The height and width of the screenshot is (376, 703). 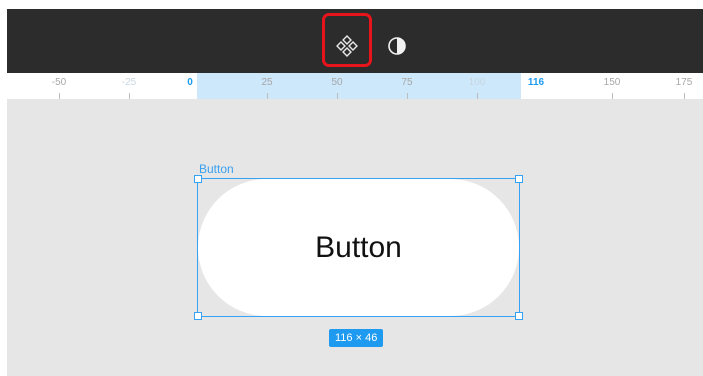 I want to click on layer-name-label: Button, so click(x=216, y=169).